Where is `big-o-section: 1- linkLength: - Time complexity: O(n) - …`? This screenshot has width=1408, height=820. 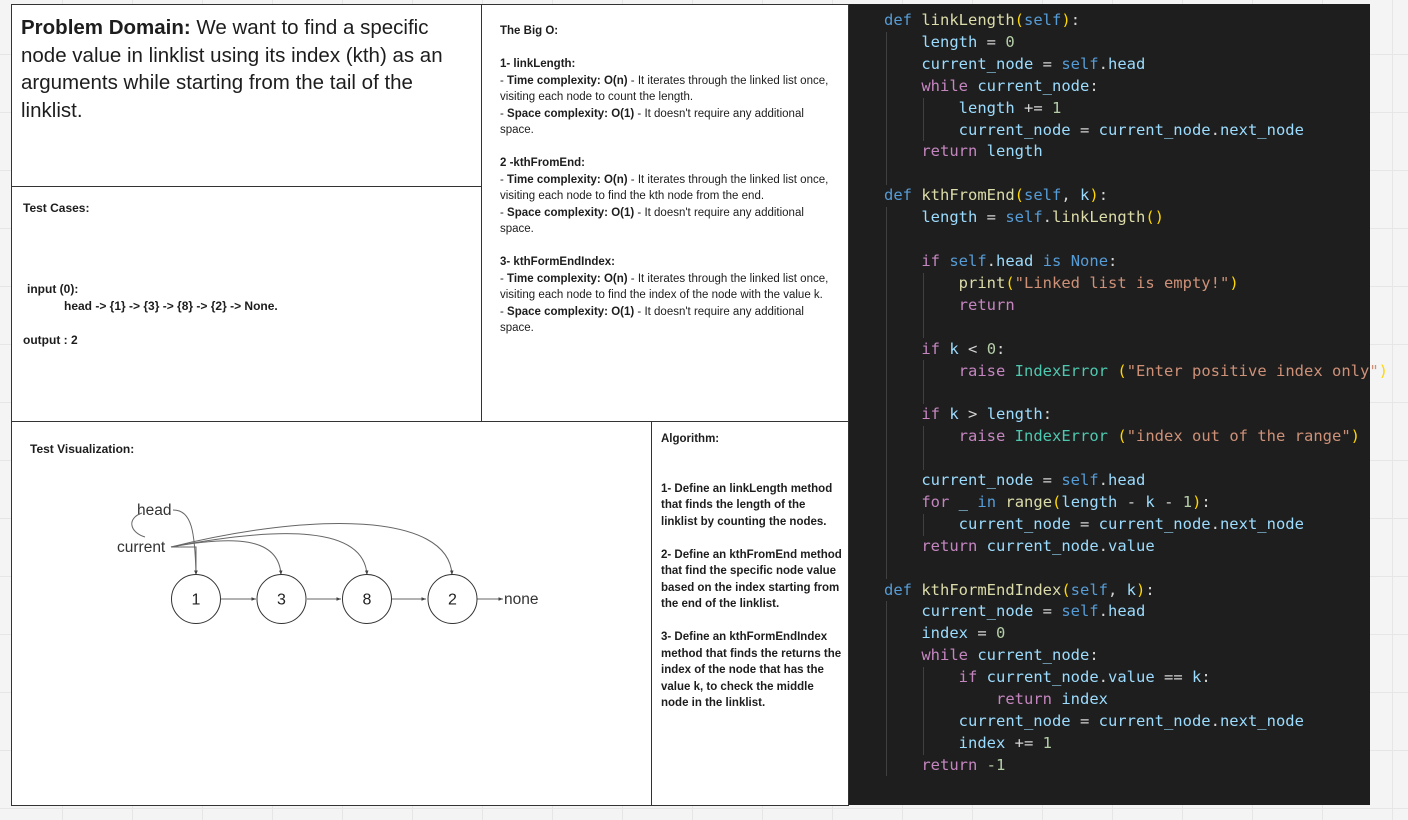
big-o-section: 1- linkLength: - Time complexity: O(n) - … is located at coordinates (667, 97).